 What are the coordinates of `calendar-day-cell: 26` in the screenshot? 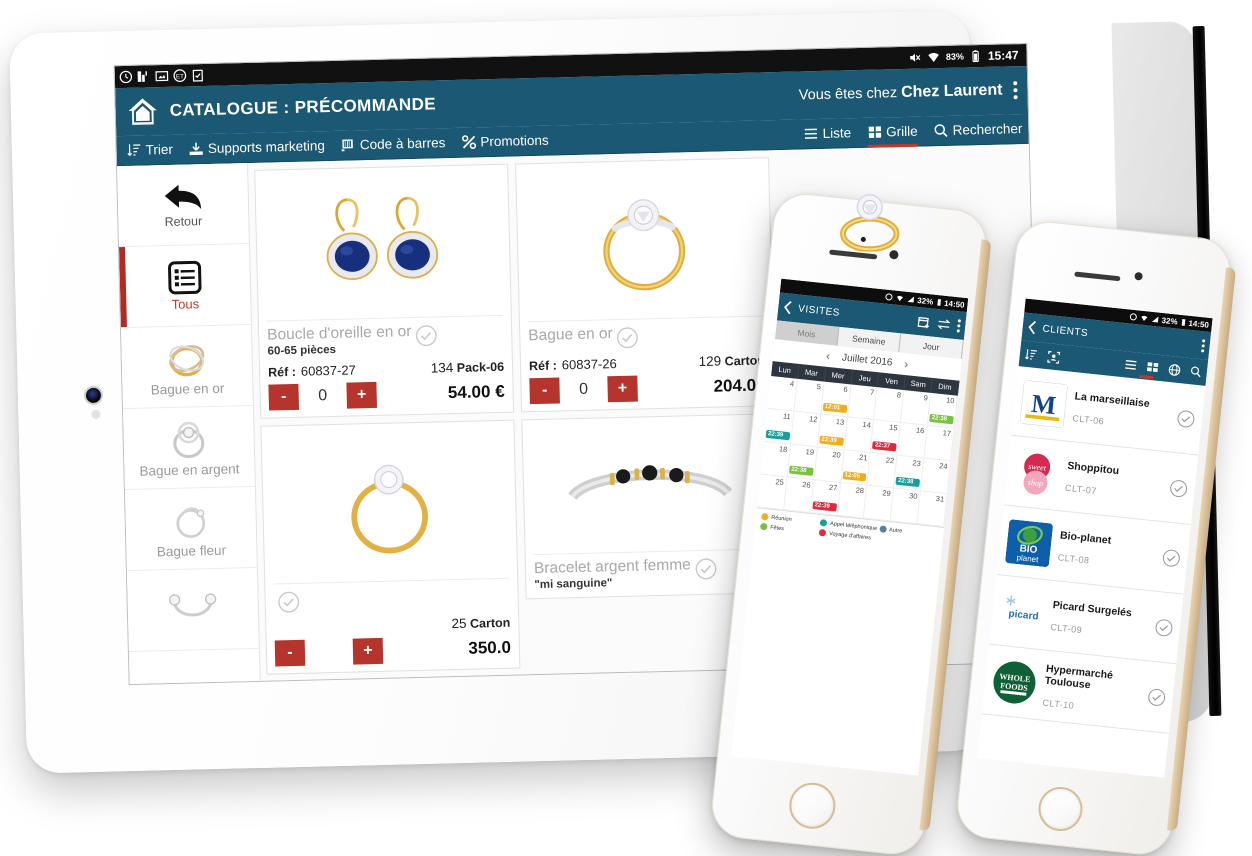 It's located at (799, 495).